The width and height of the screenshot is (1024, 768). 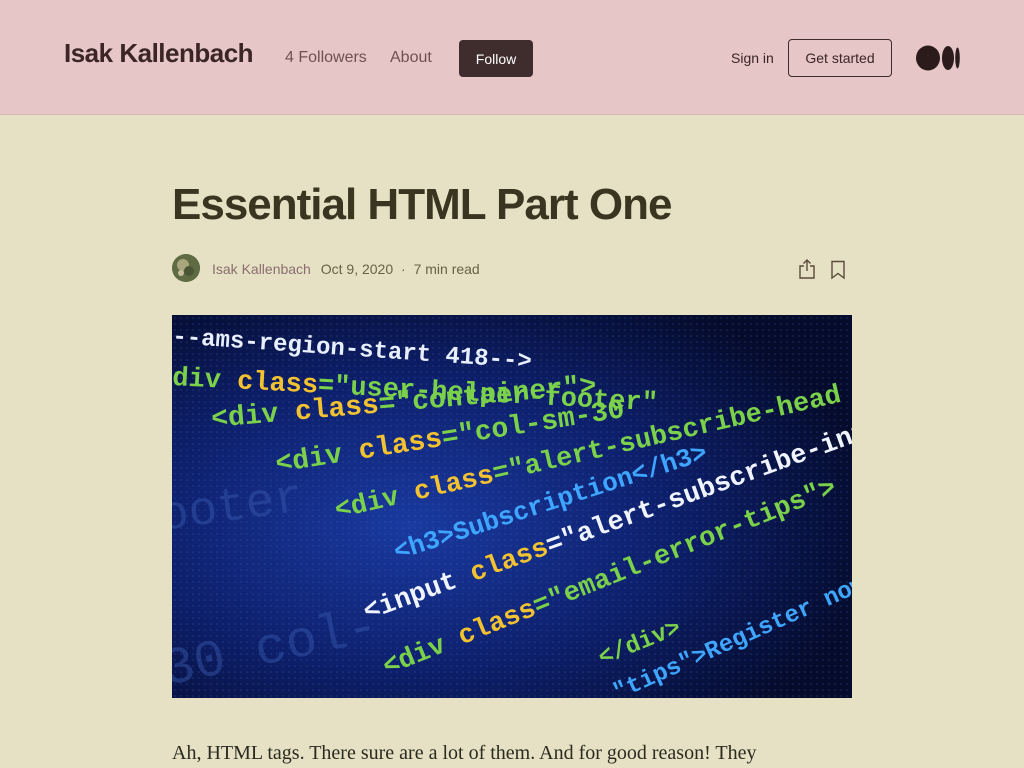 I want to click on get-started-button: Get started, so click(x=840, y=58).